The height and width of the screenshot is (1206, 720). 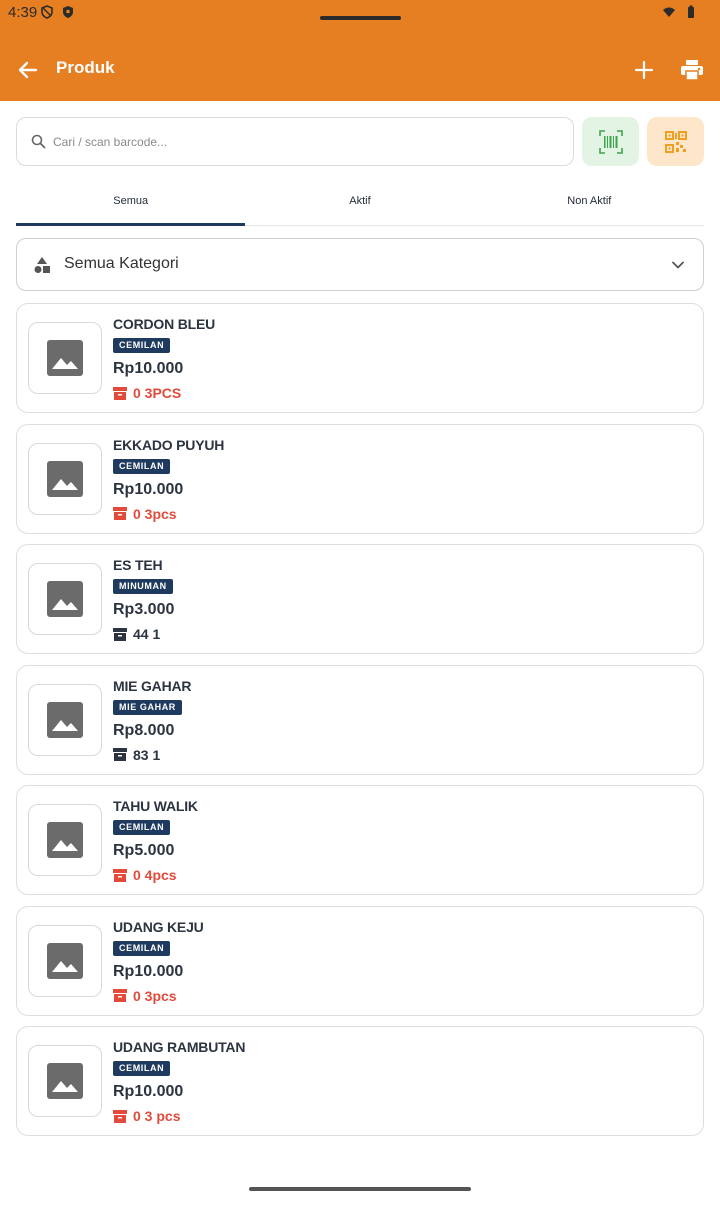 I want to click on product-name: EKKADO PUYUH, so click(x=169, y=444).